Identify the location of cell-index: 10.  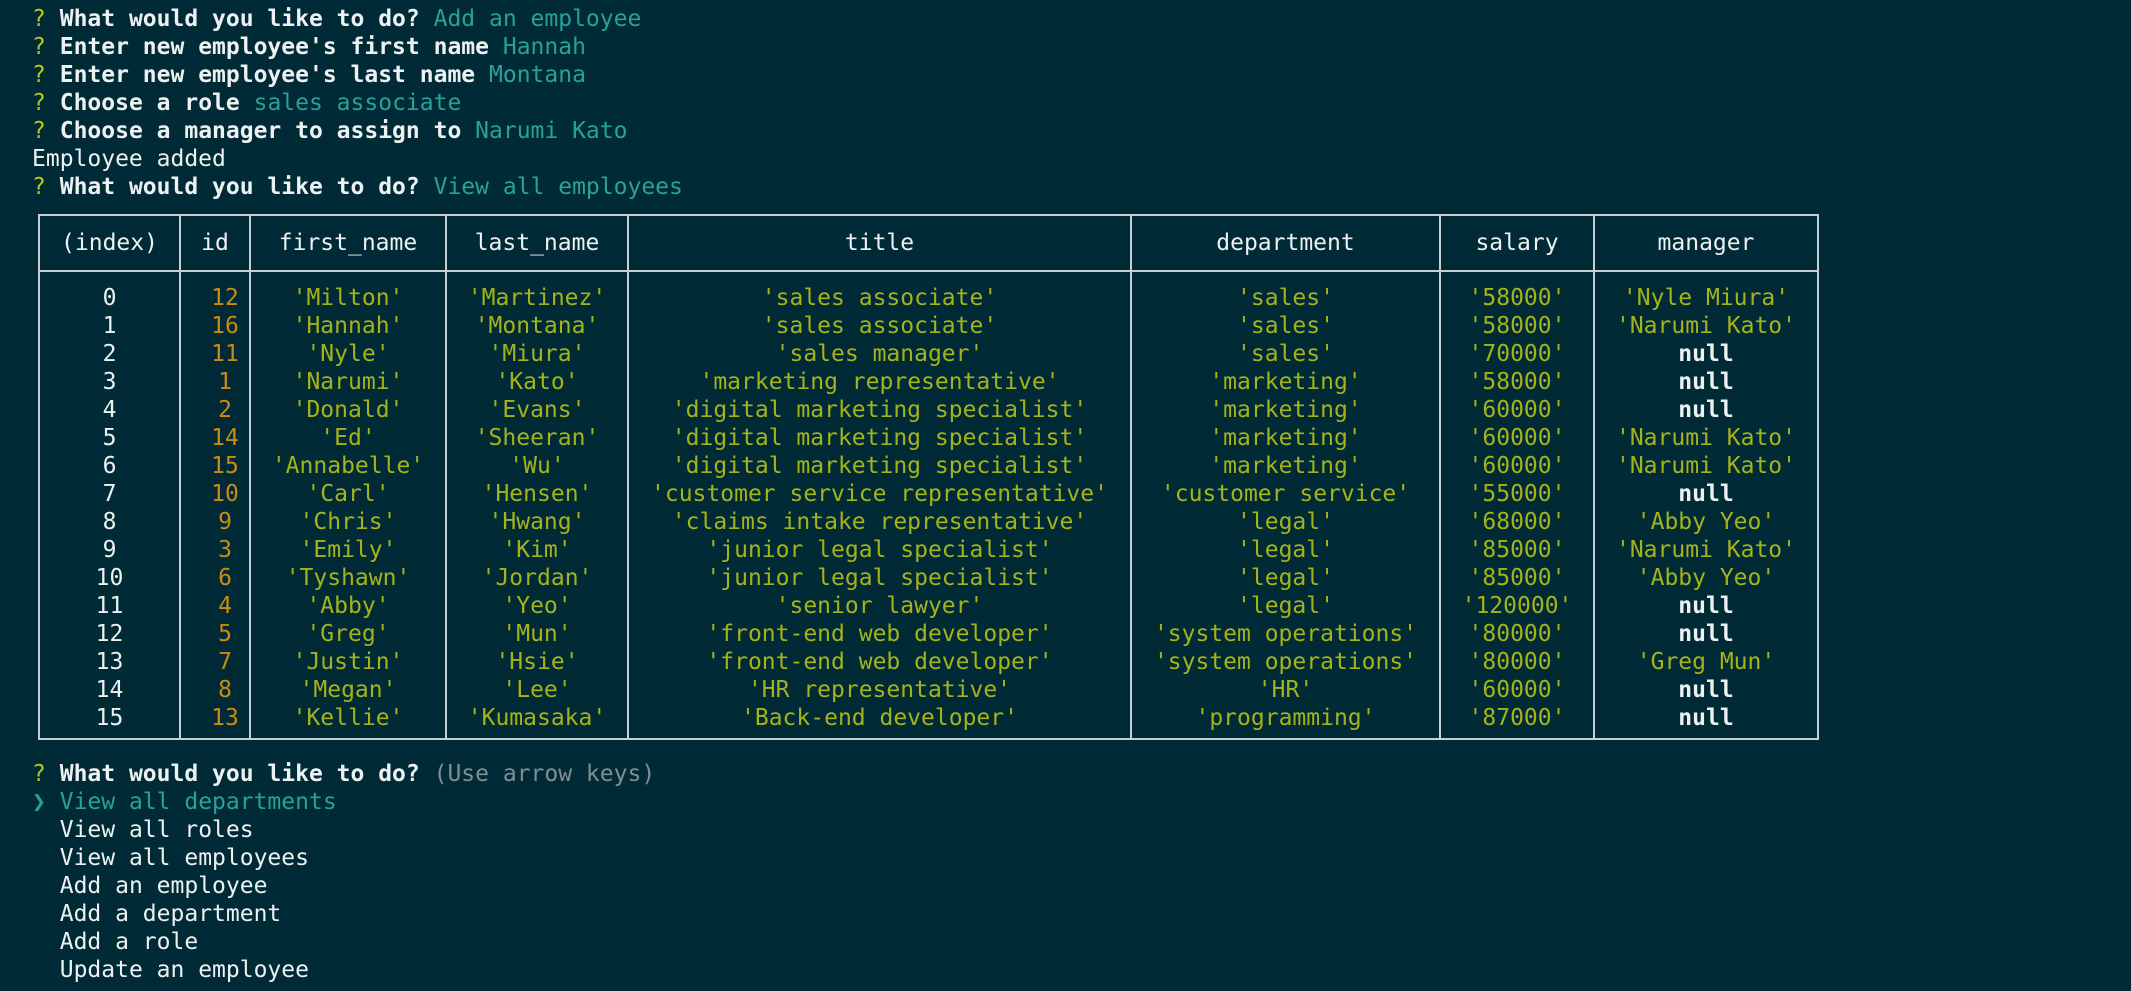
(109, 578).